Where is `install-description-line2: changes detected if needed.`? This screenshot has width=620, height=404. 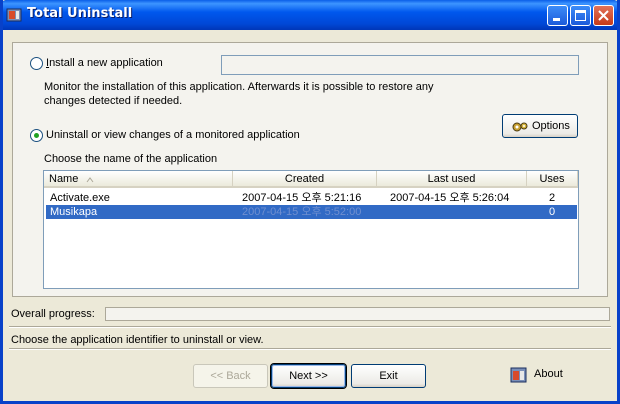
install-description-line2: changes detected if needed. is located at coordinates (113, 101).